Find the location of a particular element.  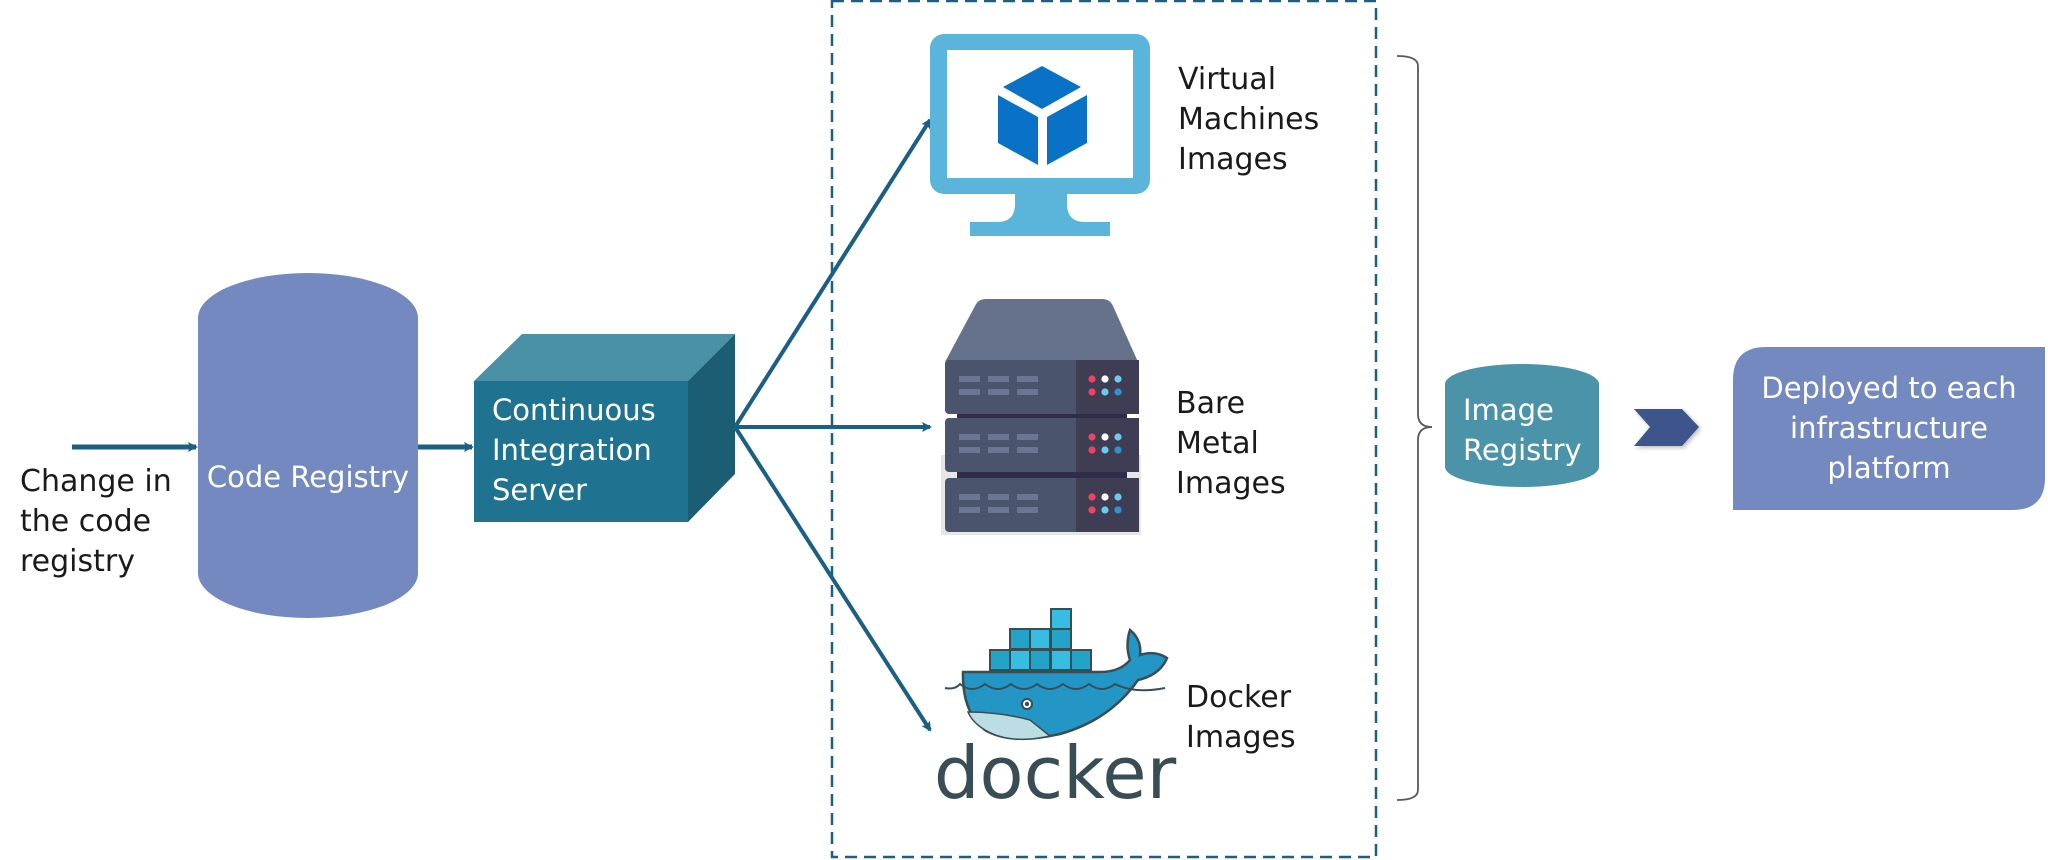

docker-label-line: Docker is located at coordinates (1239, 697).